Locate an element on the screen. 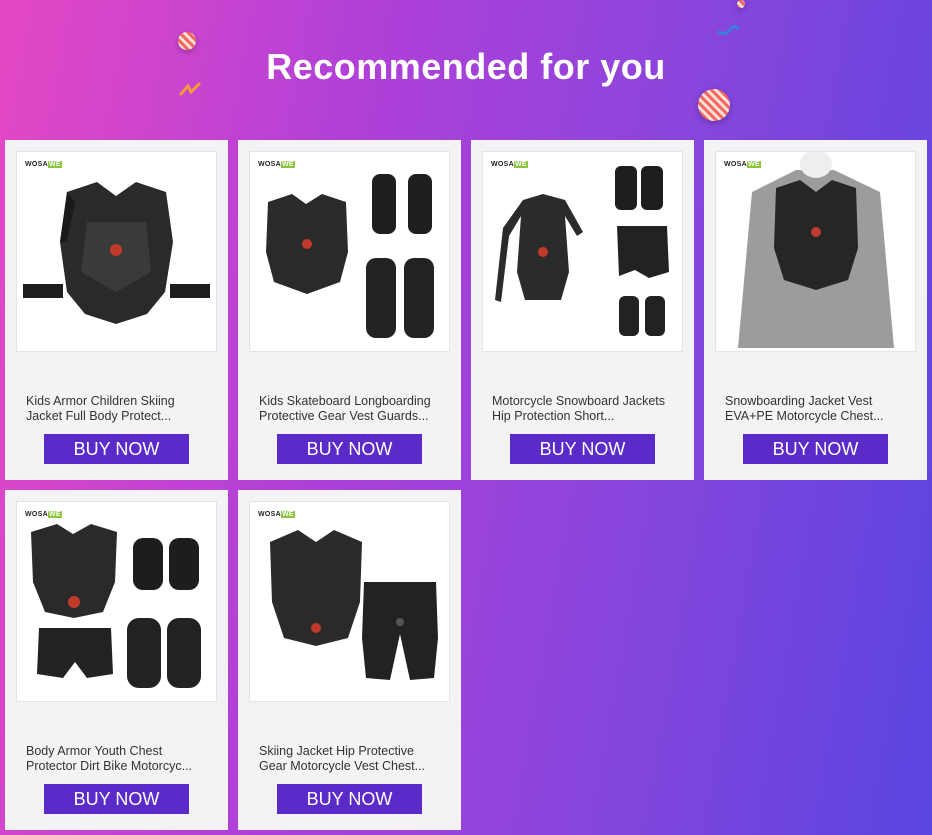  gear-set-image is located at coordinates (350, 256).